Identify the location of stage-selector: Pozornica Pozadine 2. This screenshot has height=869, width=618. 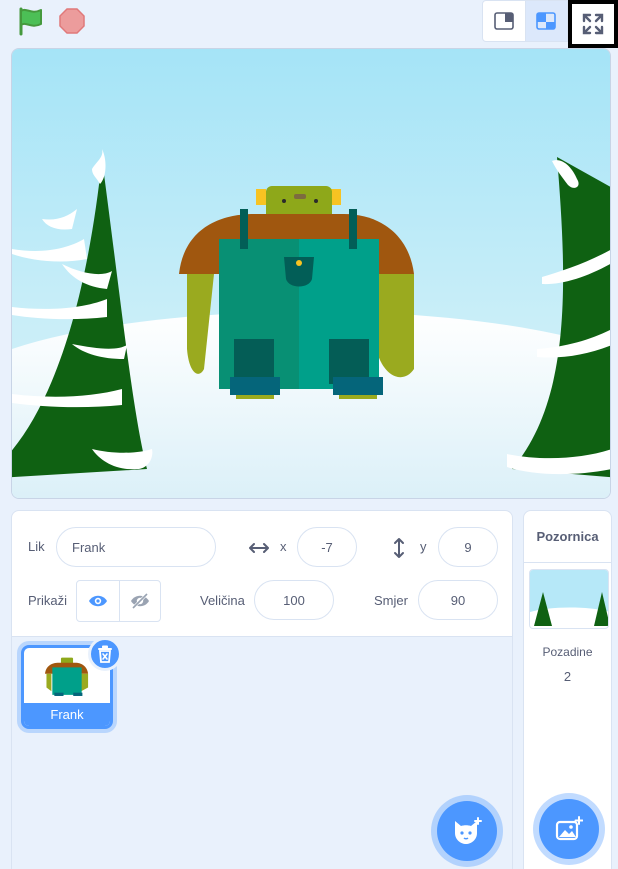
(567, 689).